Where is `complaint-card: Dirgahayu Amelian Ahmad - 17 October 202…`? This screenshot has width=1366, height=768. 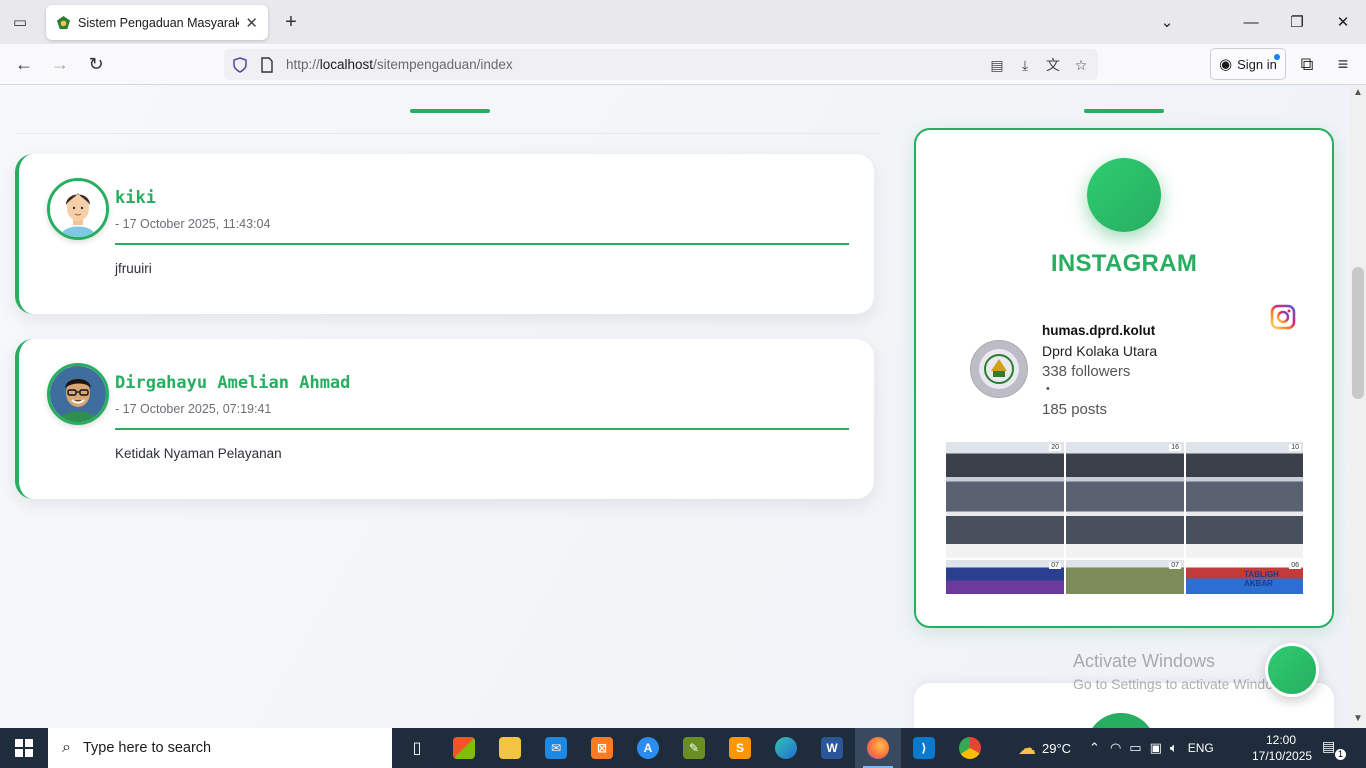 complaint-card: Dirgahayu Amelian Ahmad - 17 October 202… is located at coordinates (444, 419).